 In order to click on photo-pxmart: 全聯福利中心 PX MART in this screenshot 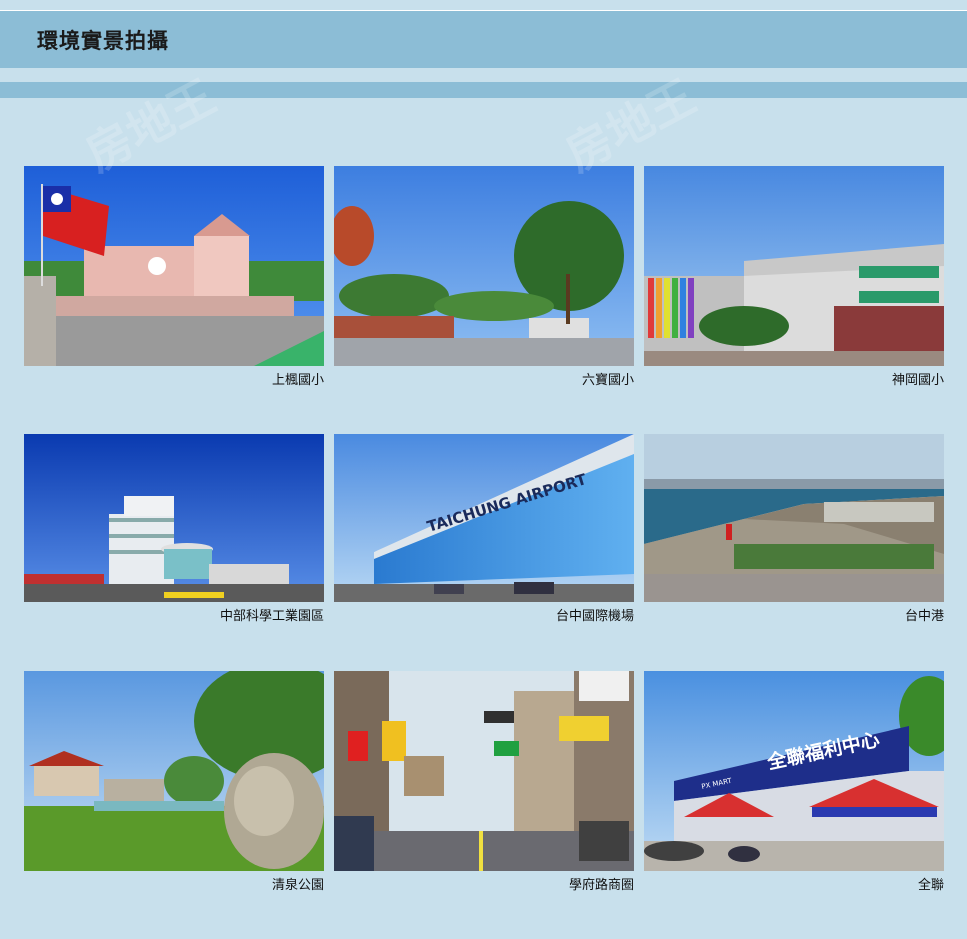, I will do `click(794, 771)`.